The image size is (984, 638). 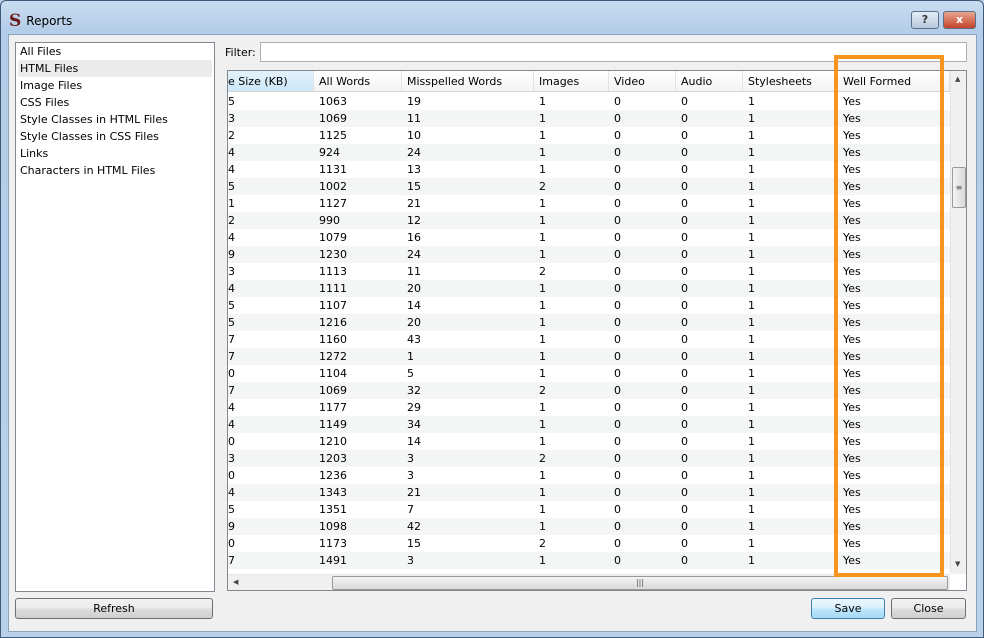 What do you see at coordinates (709, 81) in the screenshot?
I see `column-header: Audio` at bounding box center [709, 81].